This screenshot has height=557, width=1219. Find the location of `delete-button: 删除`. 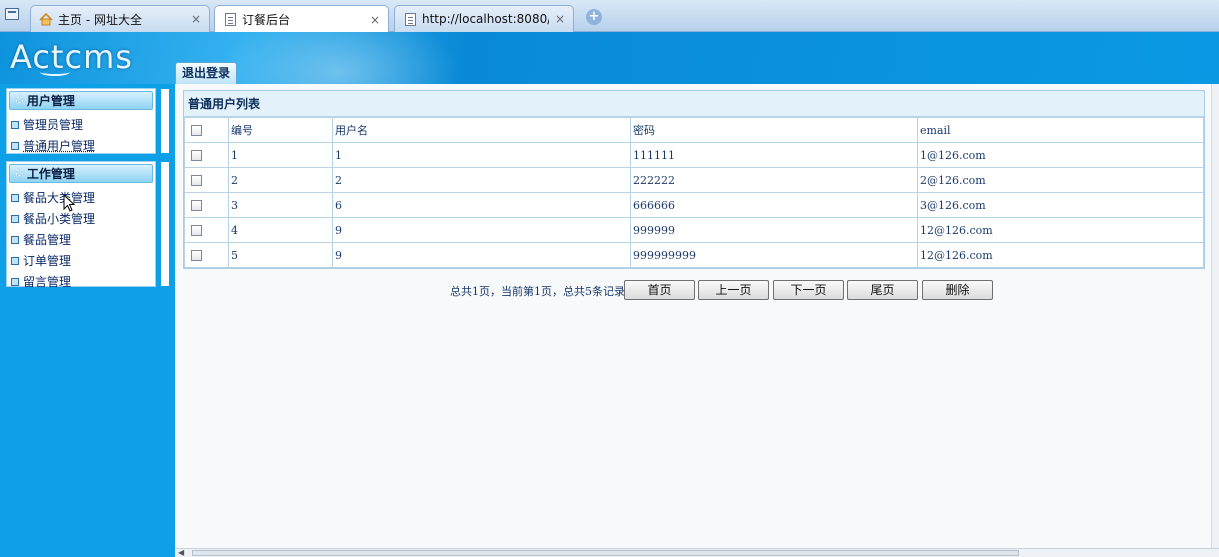

delete-button: 删除 is located at coordinates (957, 290).